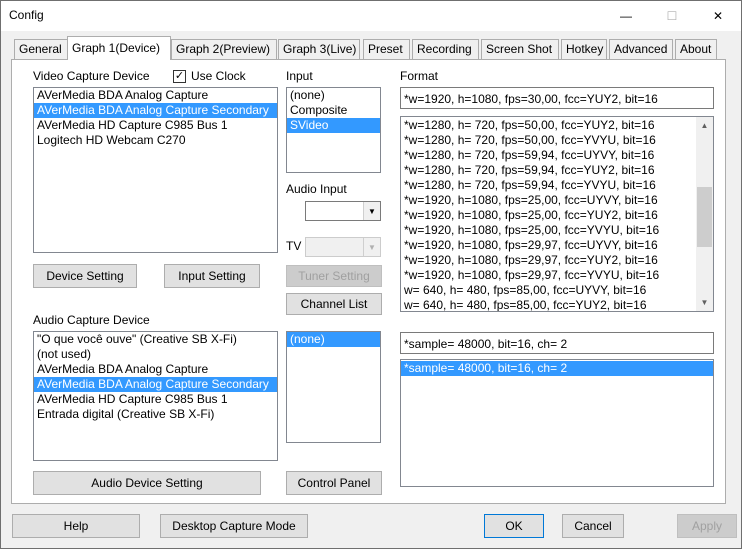 This screenshot has width=742, height=549. What do you see at coordinates (704, 125) in the screenshot?
I see `scroll-up-icon: ▲` at bounding box center [704, 125].